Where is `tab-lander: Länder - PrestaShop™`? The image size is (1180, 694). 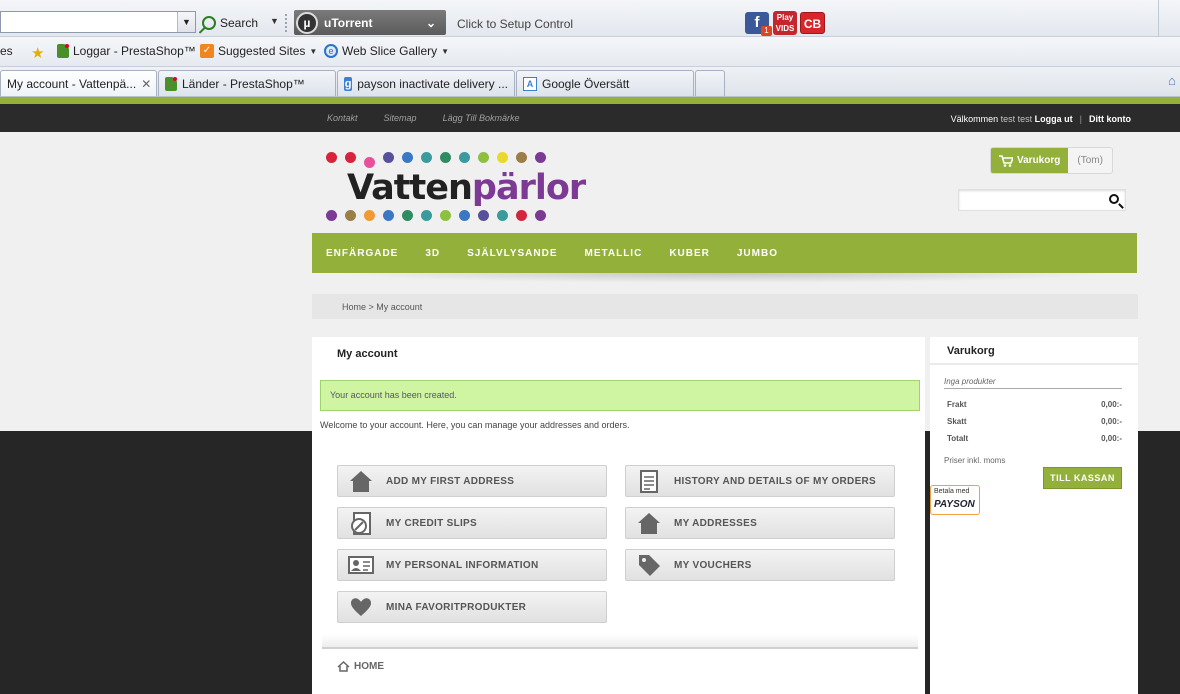
tab-lander: Länder - PrestaShop™ is located at coordinates (247, 83).